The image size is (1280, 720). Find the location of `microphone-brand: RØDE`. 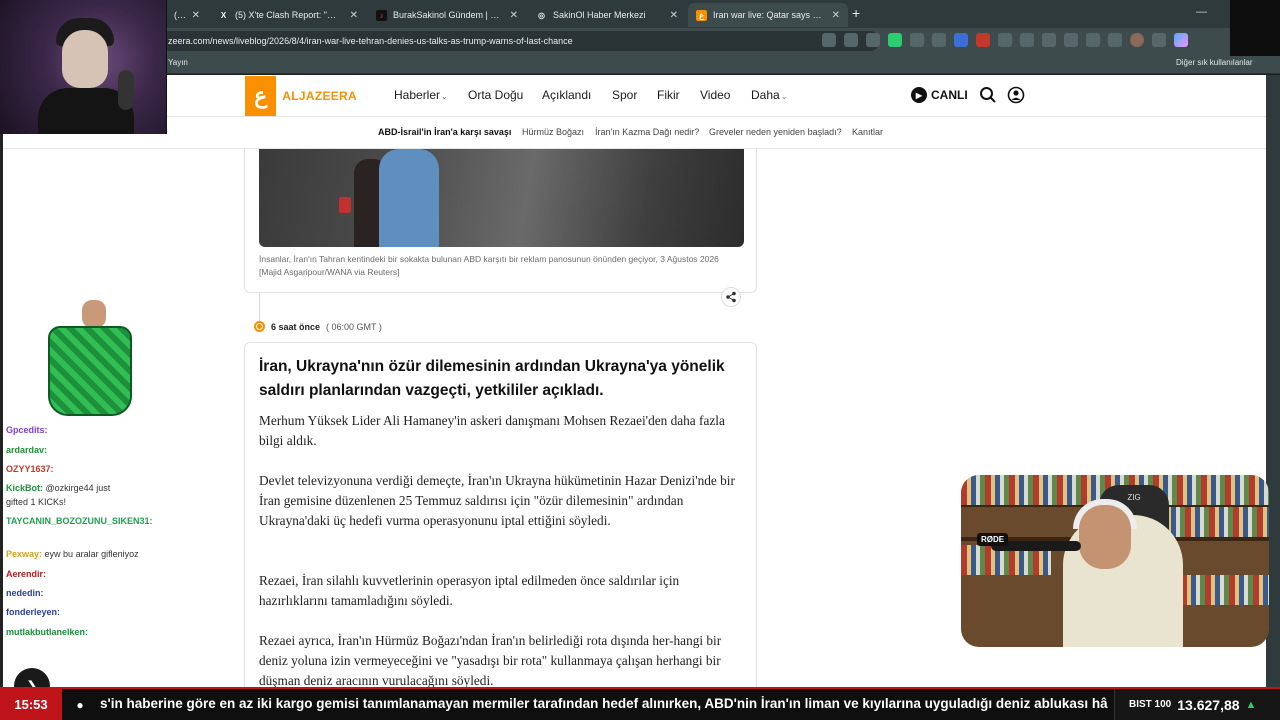

microphone-brand: RØDE is located at coordinates (993, 539).